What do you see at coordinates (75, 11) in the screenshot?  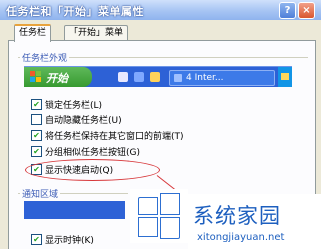 I see `window-title: 任务栏和「开始」菜单属性` at bounding box center [75, 11].